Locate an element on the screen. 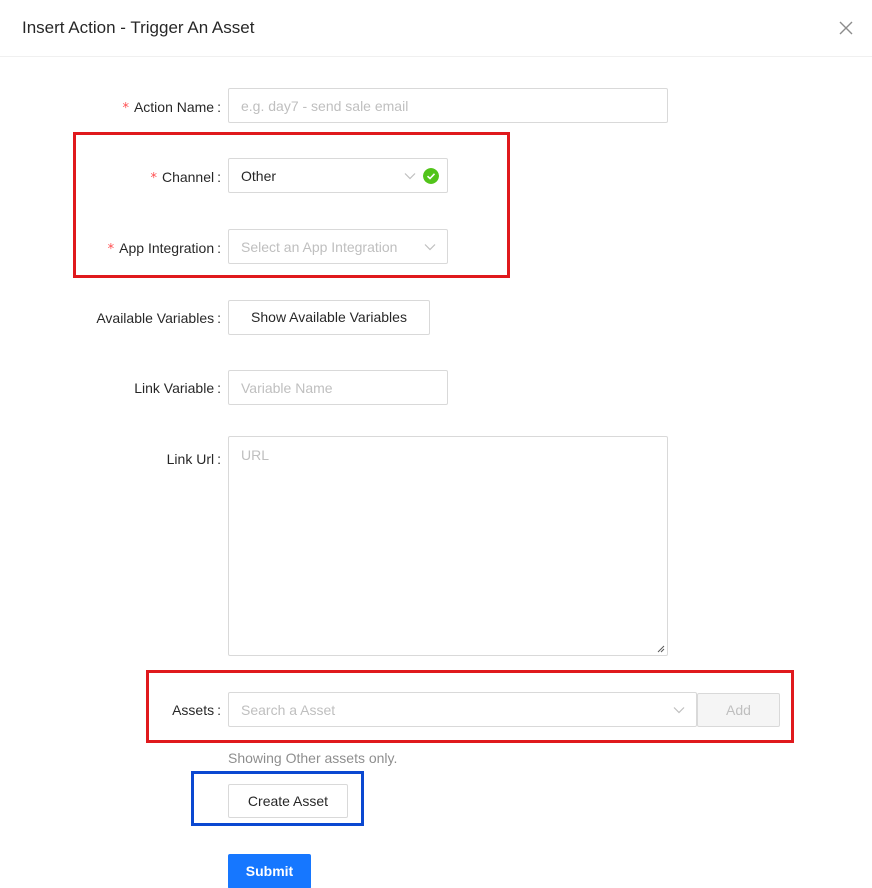  highlight-box-assets is located at coordinates (470, 706).